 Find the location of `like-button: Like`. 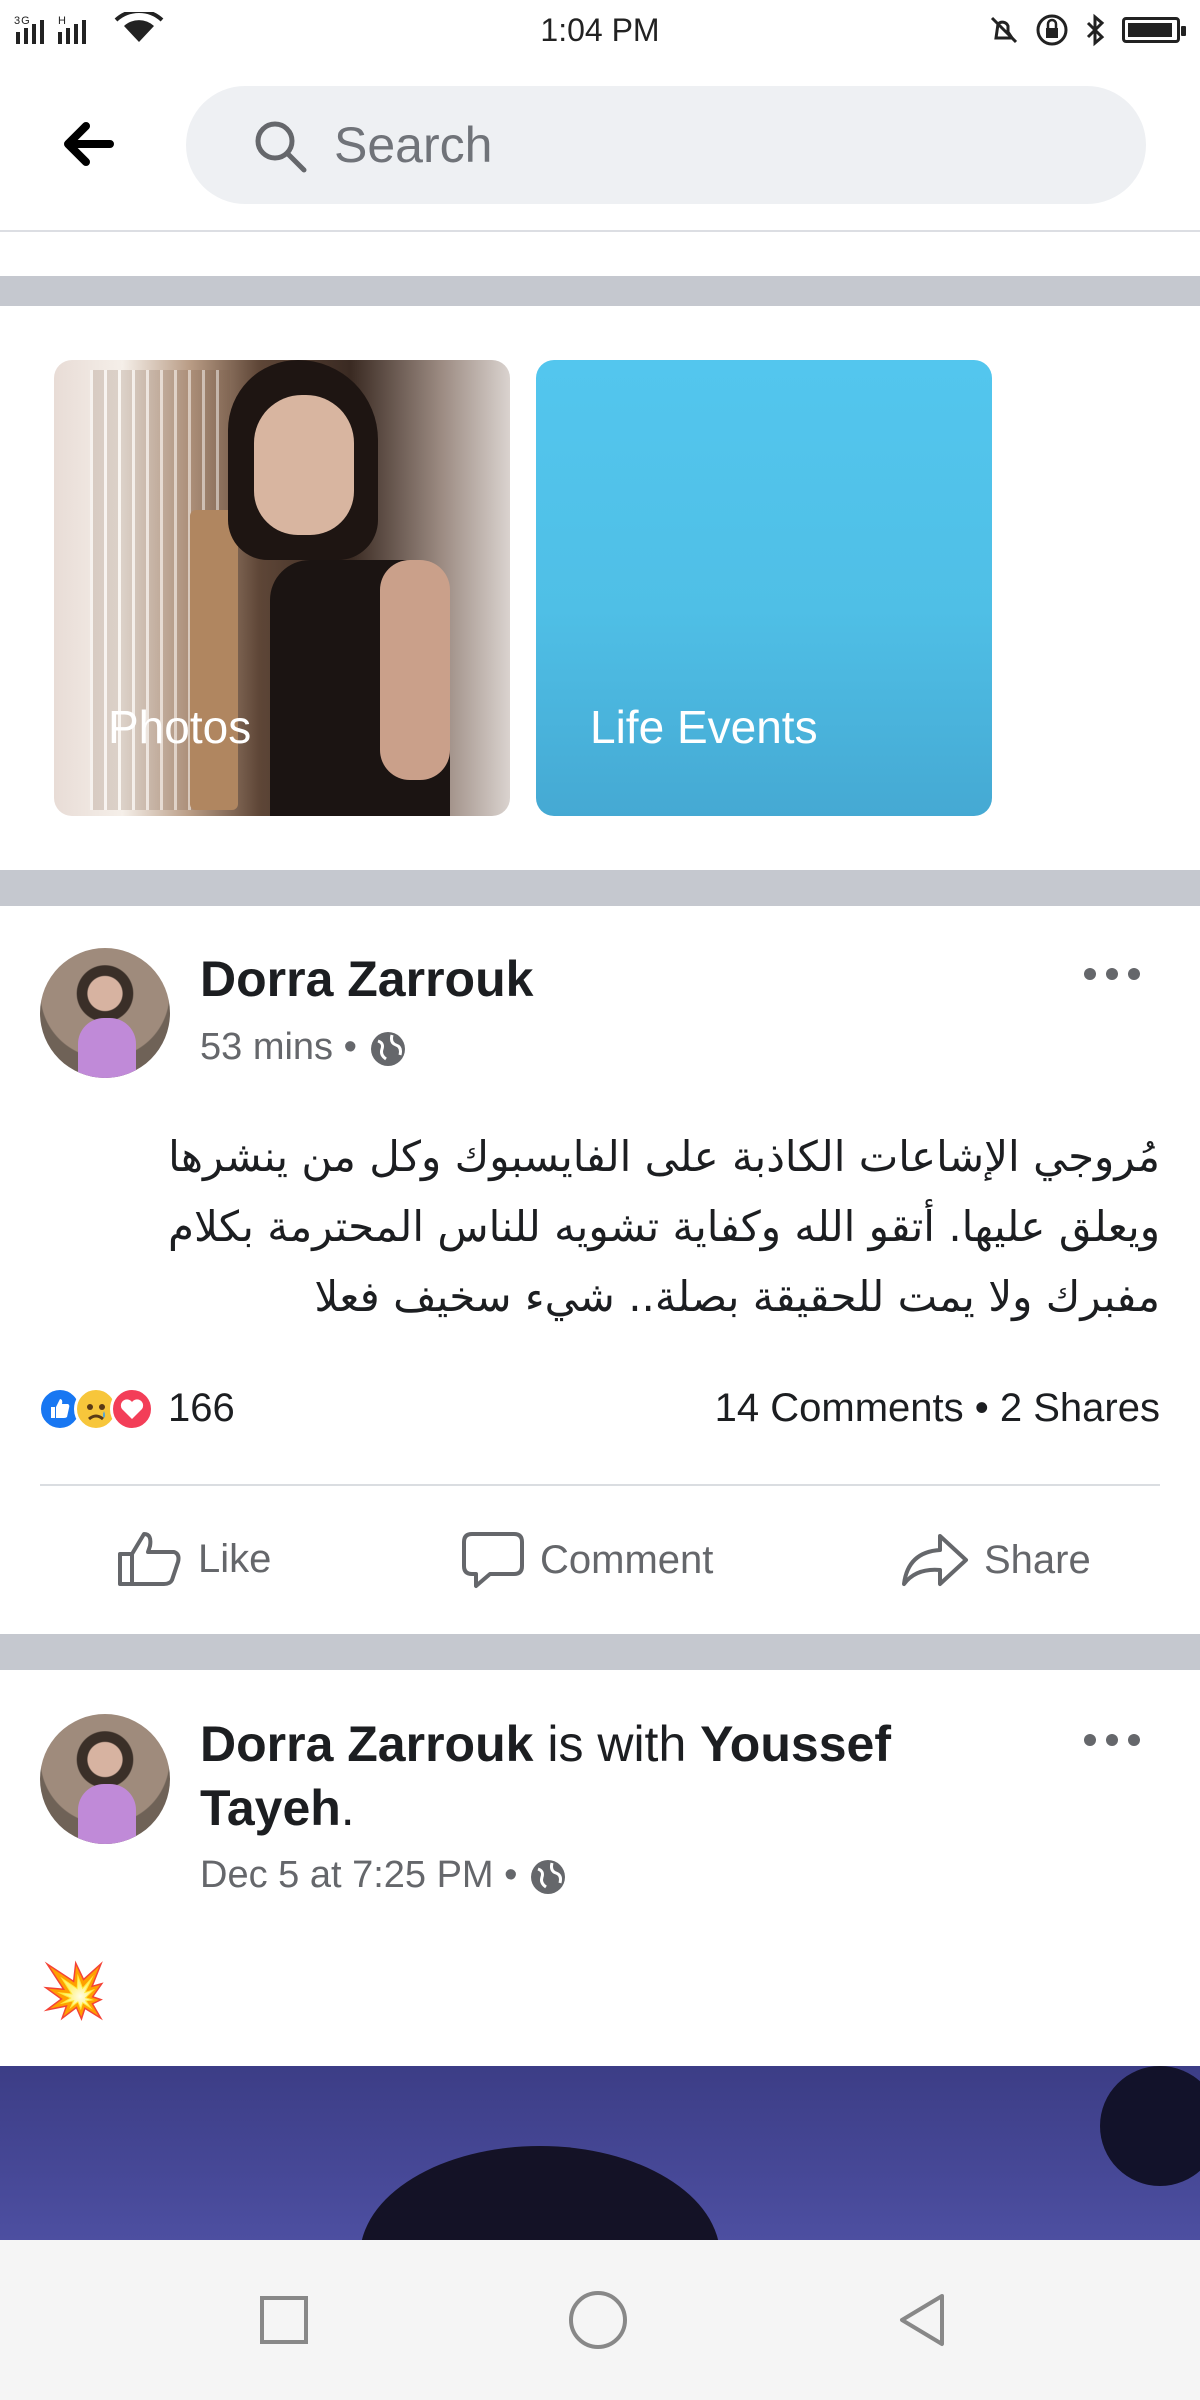

like-button: Like is located at coordinates (193, 1559).